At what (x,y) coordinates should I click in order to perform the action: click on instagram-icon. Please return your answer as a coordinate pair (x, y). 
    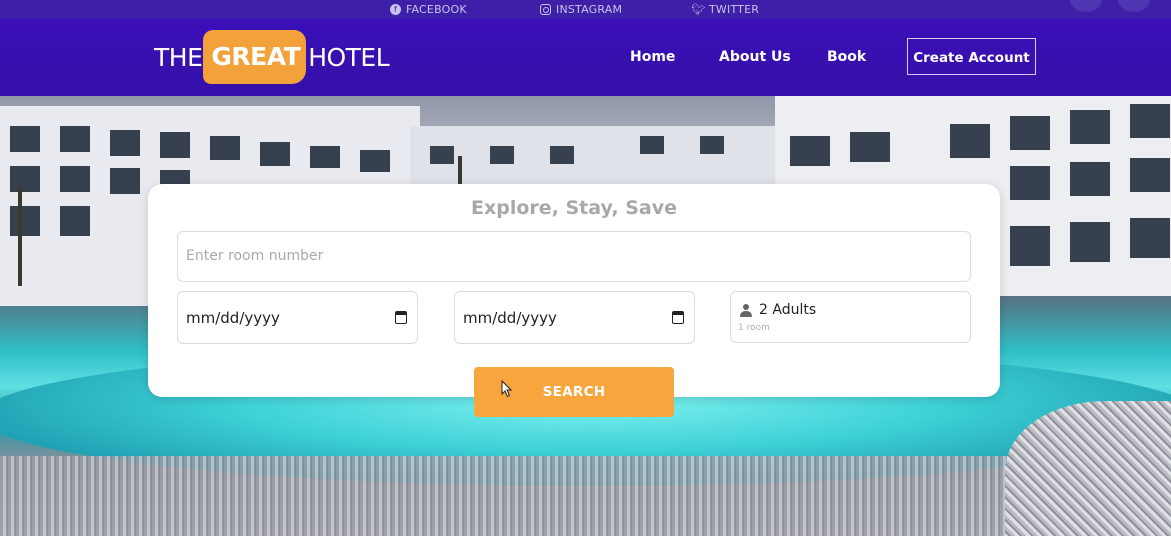
    Looking at the image, I should click on (545, 9).